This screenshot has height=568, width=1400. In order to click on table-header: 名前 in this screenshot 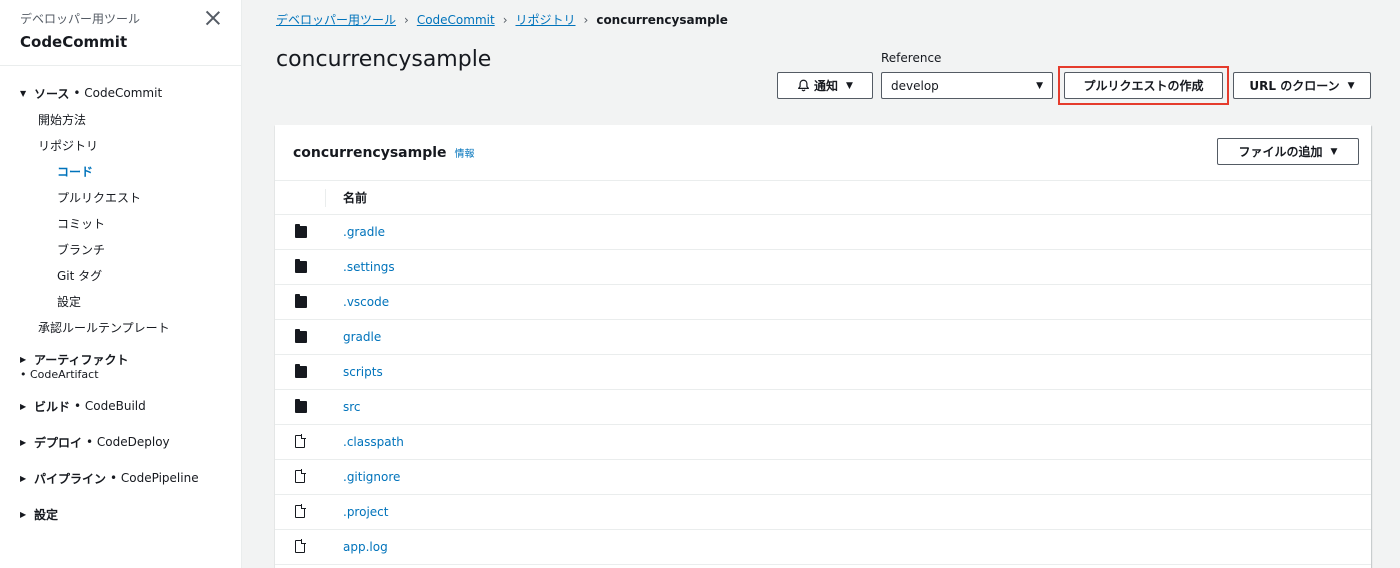, I will do `click(823, 198)`.